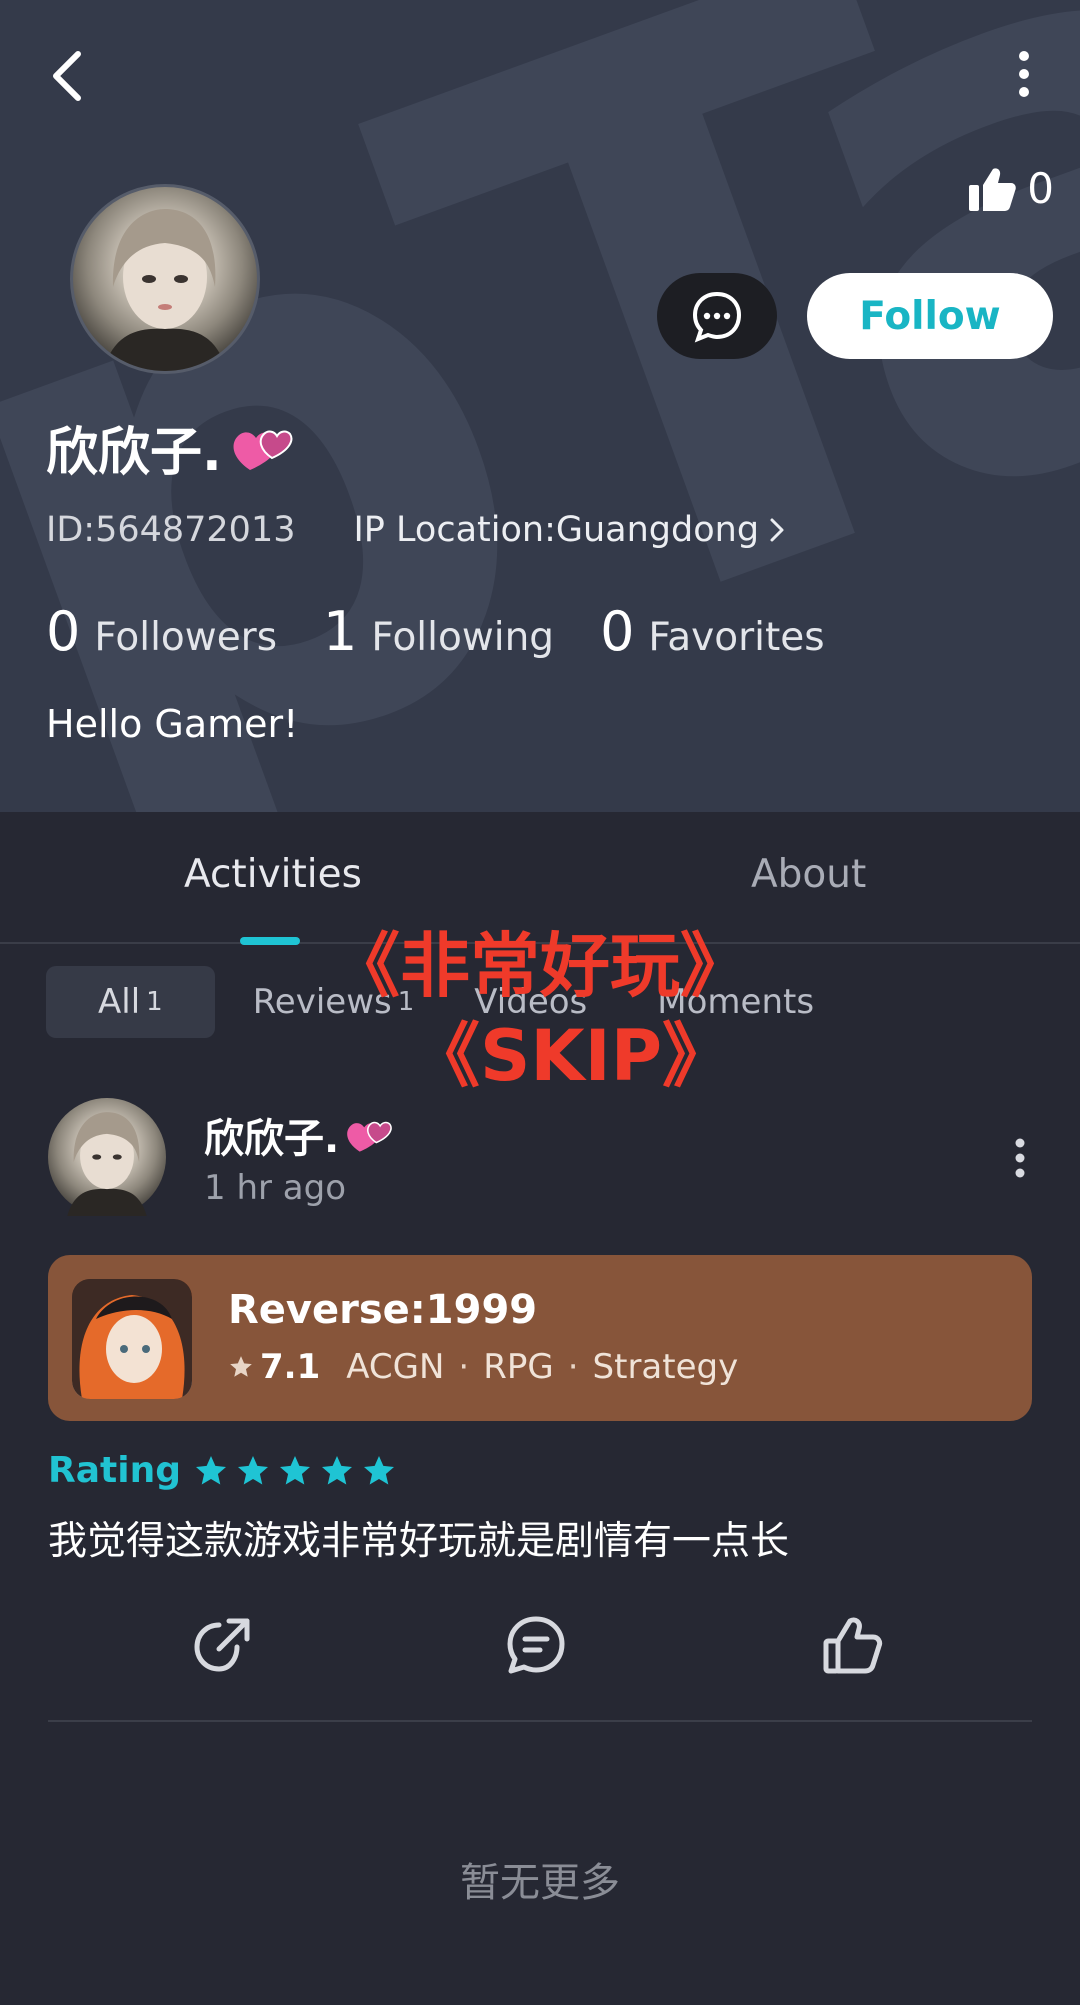 This screenshot has height=2005, width=1080. What do you see at coordinates (540, 1338) in the screenshot?
I see `game-card: Reverse:1999 7.1 ACGN · RPG · Strategy` at bounding box center [540, 1338].